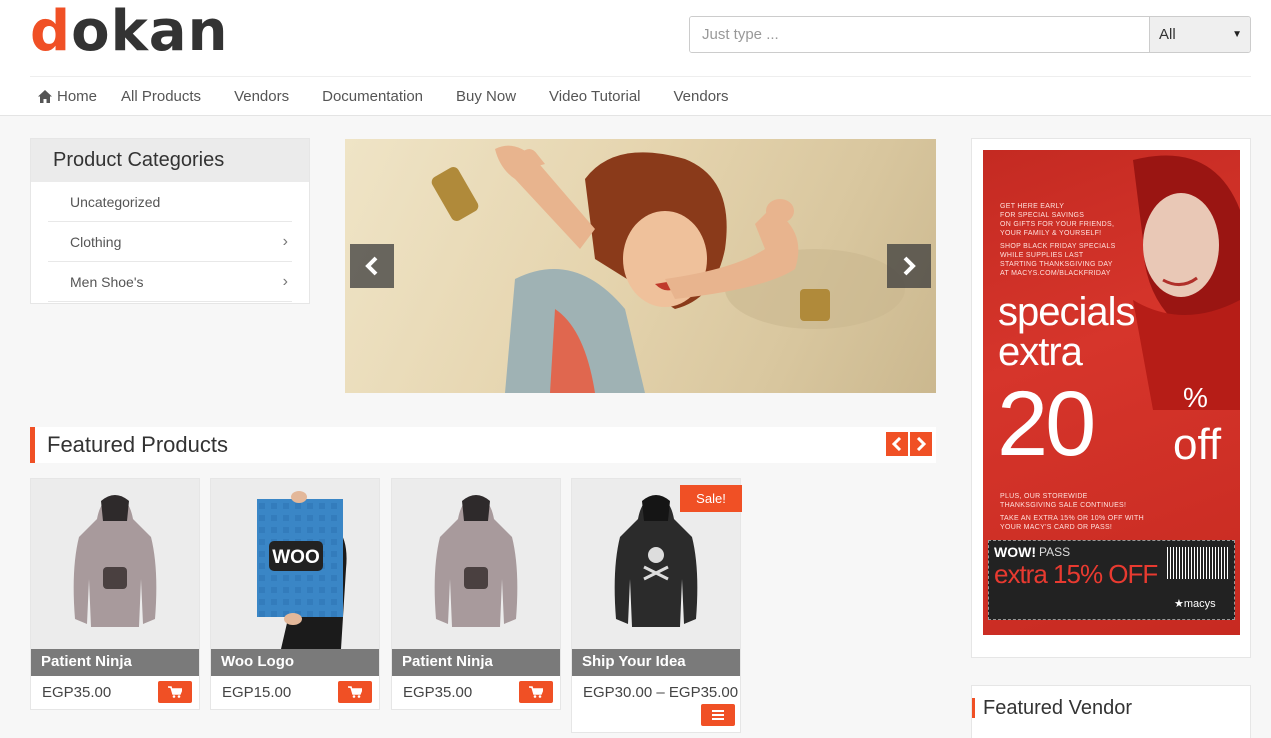  What do you see at coordinates (1057, 224) in the screenshot?
I see `ad-copy-line: ON GIFTS FOR YOUR FRIENDS,` at bounding box center [1057, 224].